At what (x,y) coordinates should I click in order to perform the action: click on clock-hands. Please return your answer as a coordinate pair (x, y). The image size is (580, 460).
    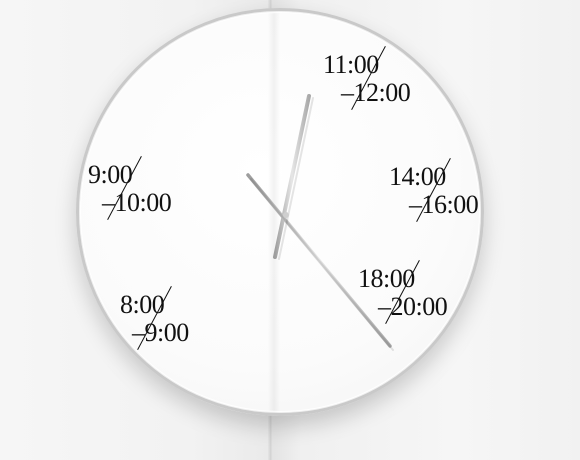
    Looking at the image, I should click on (320, 222).